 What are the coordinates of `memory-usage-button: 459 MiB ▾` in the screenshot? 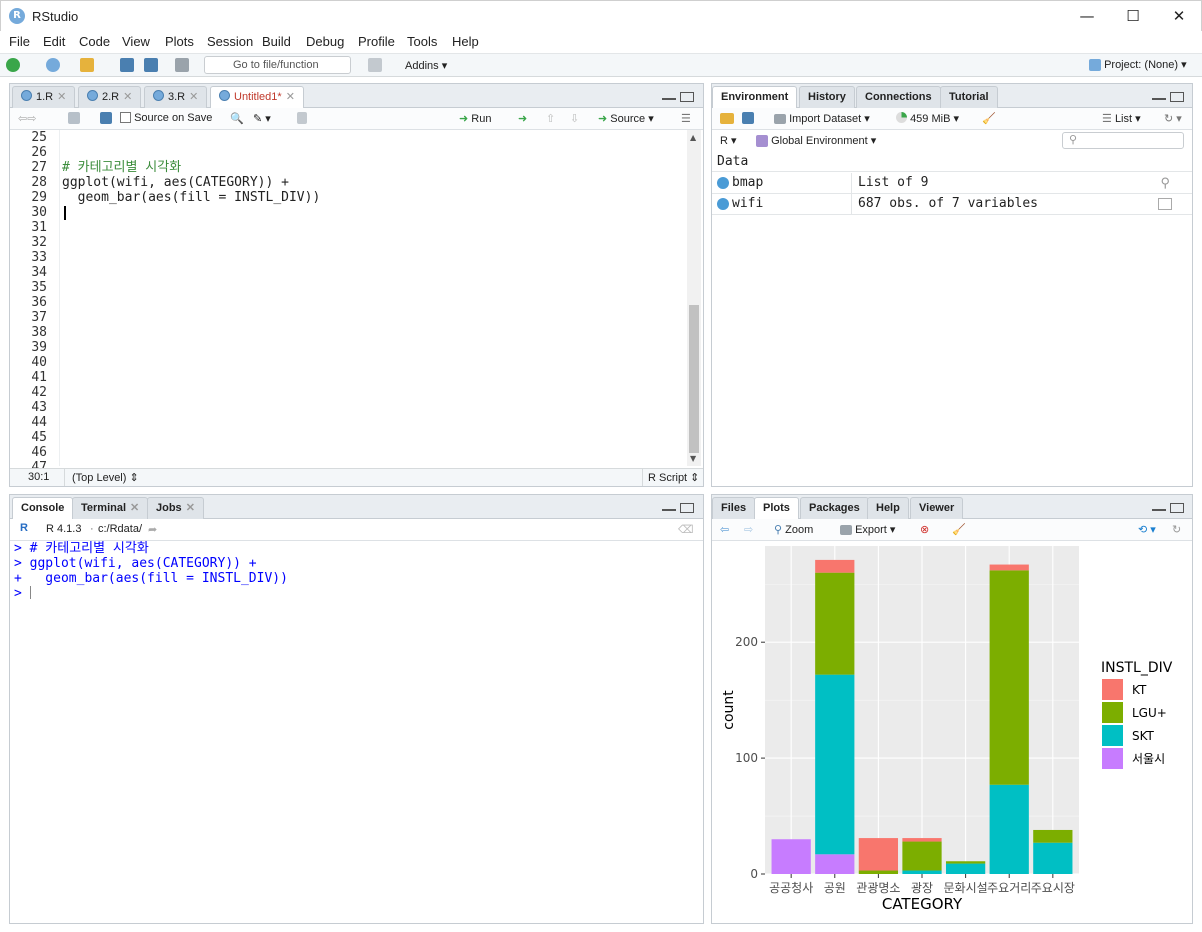 It's located at (927, 118).